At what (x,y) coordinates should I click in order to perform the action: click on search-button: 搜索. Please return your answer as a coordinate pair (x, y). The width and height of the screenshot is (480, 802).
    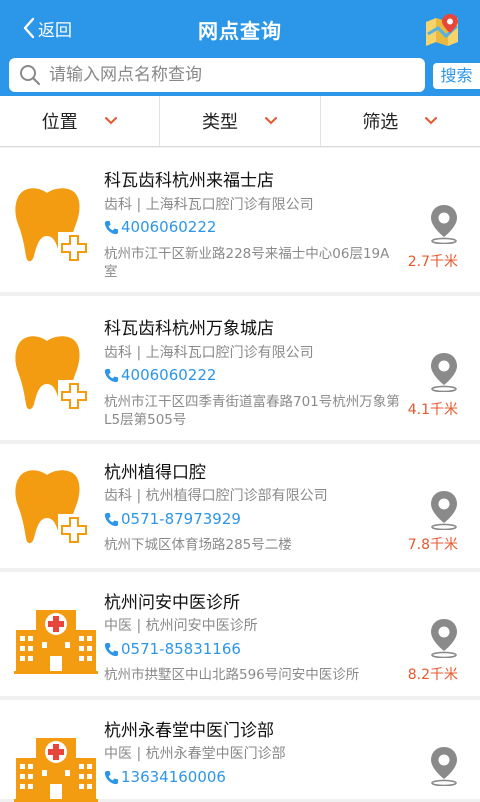
    Looking at the image, I should click on (456, 76).